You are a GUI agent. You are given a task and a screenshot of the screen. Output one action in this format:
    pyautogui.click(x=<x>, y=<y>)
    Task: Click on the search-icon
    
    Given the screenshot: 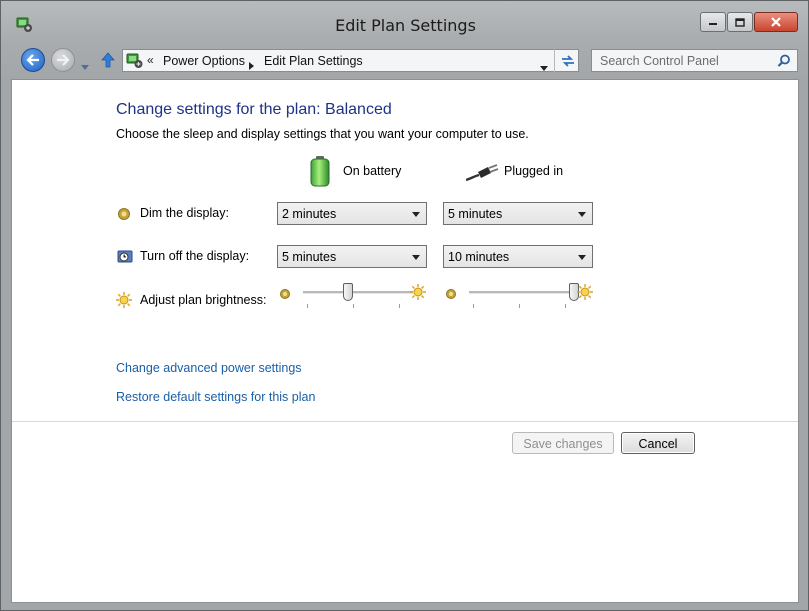 What is the action you would take?
    pyautogui.click(x=784, y=63)
    